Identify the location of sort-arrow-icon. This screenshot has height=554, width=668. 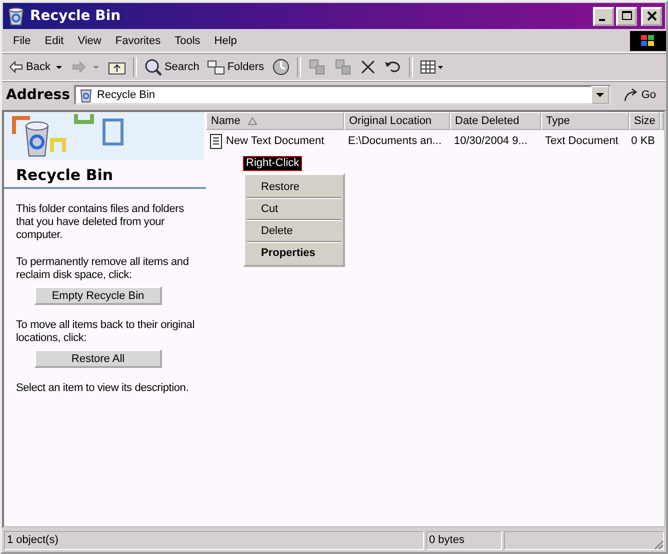
(253, 121).